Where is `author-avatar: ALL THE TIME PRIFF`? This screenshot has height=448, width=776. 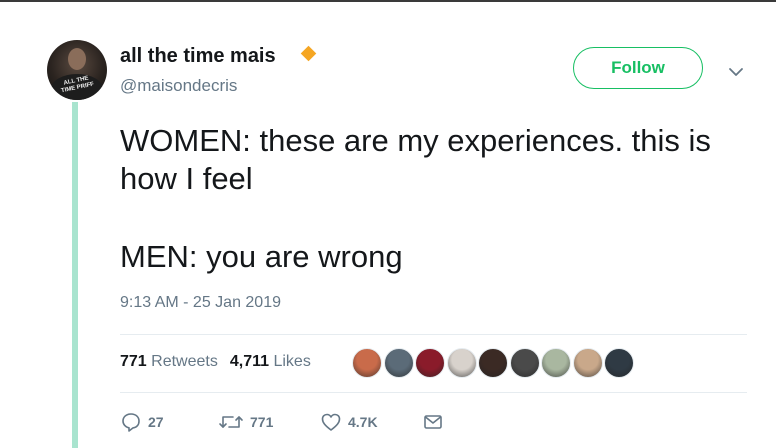
author-avatar: ALL THE TIME PRIFF is located at coordinates (77, 70).